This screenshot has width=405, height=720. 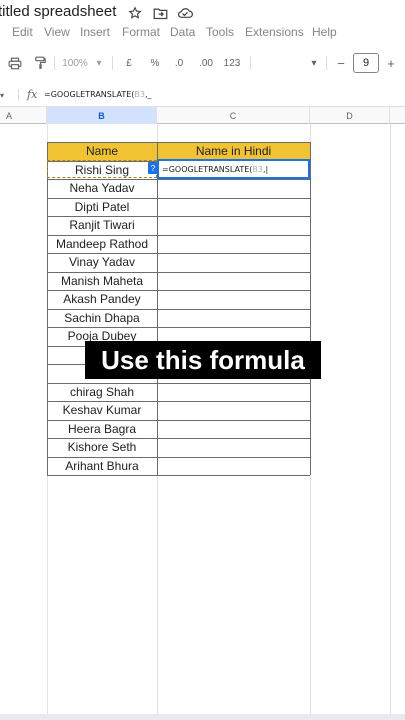 What do you see at coordinates (129, 63) in the screenshot?
I see `currency-format-button: £` at bounding box center [129, 63].